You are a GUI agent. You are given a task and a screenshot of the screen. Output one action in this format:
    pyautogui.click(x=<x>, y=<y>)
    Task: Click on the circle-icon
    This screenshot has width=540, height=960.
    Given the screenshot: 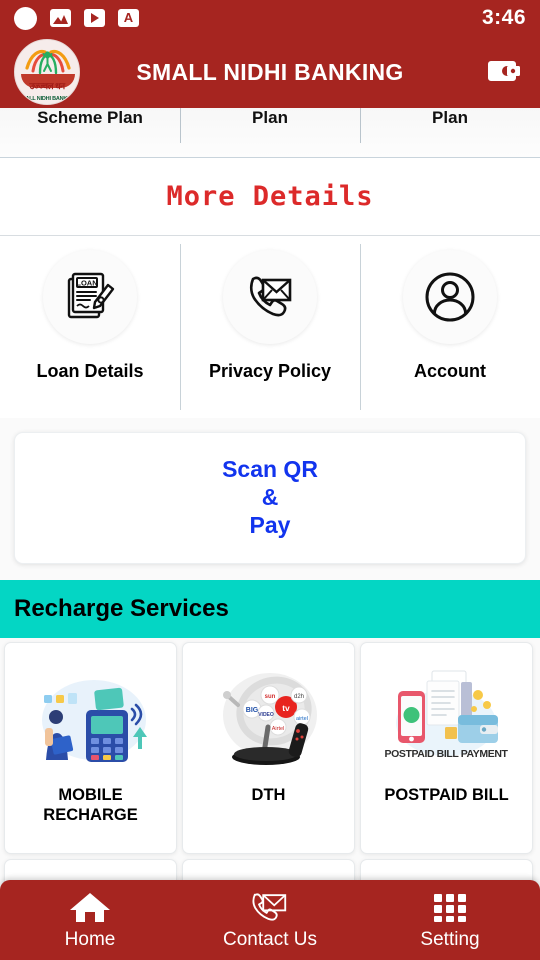 What is the action you would take?
    pyautogui.click(x=25, y=18)
    